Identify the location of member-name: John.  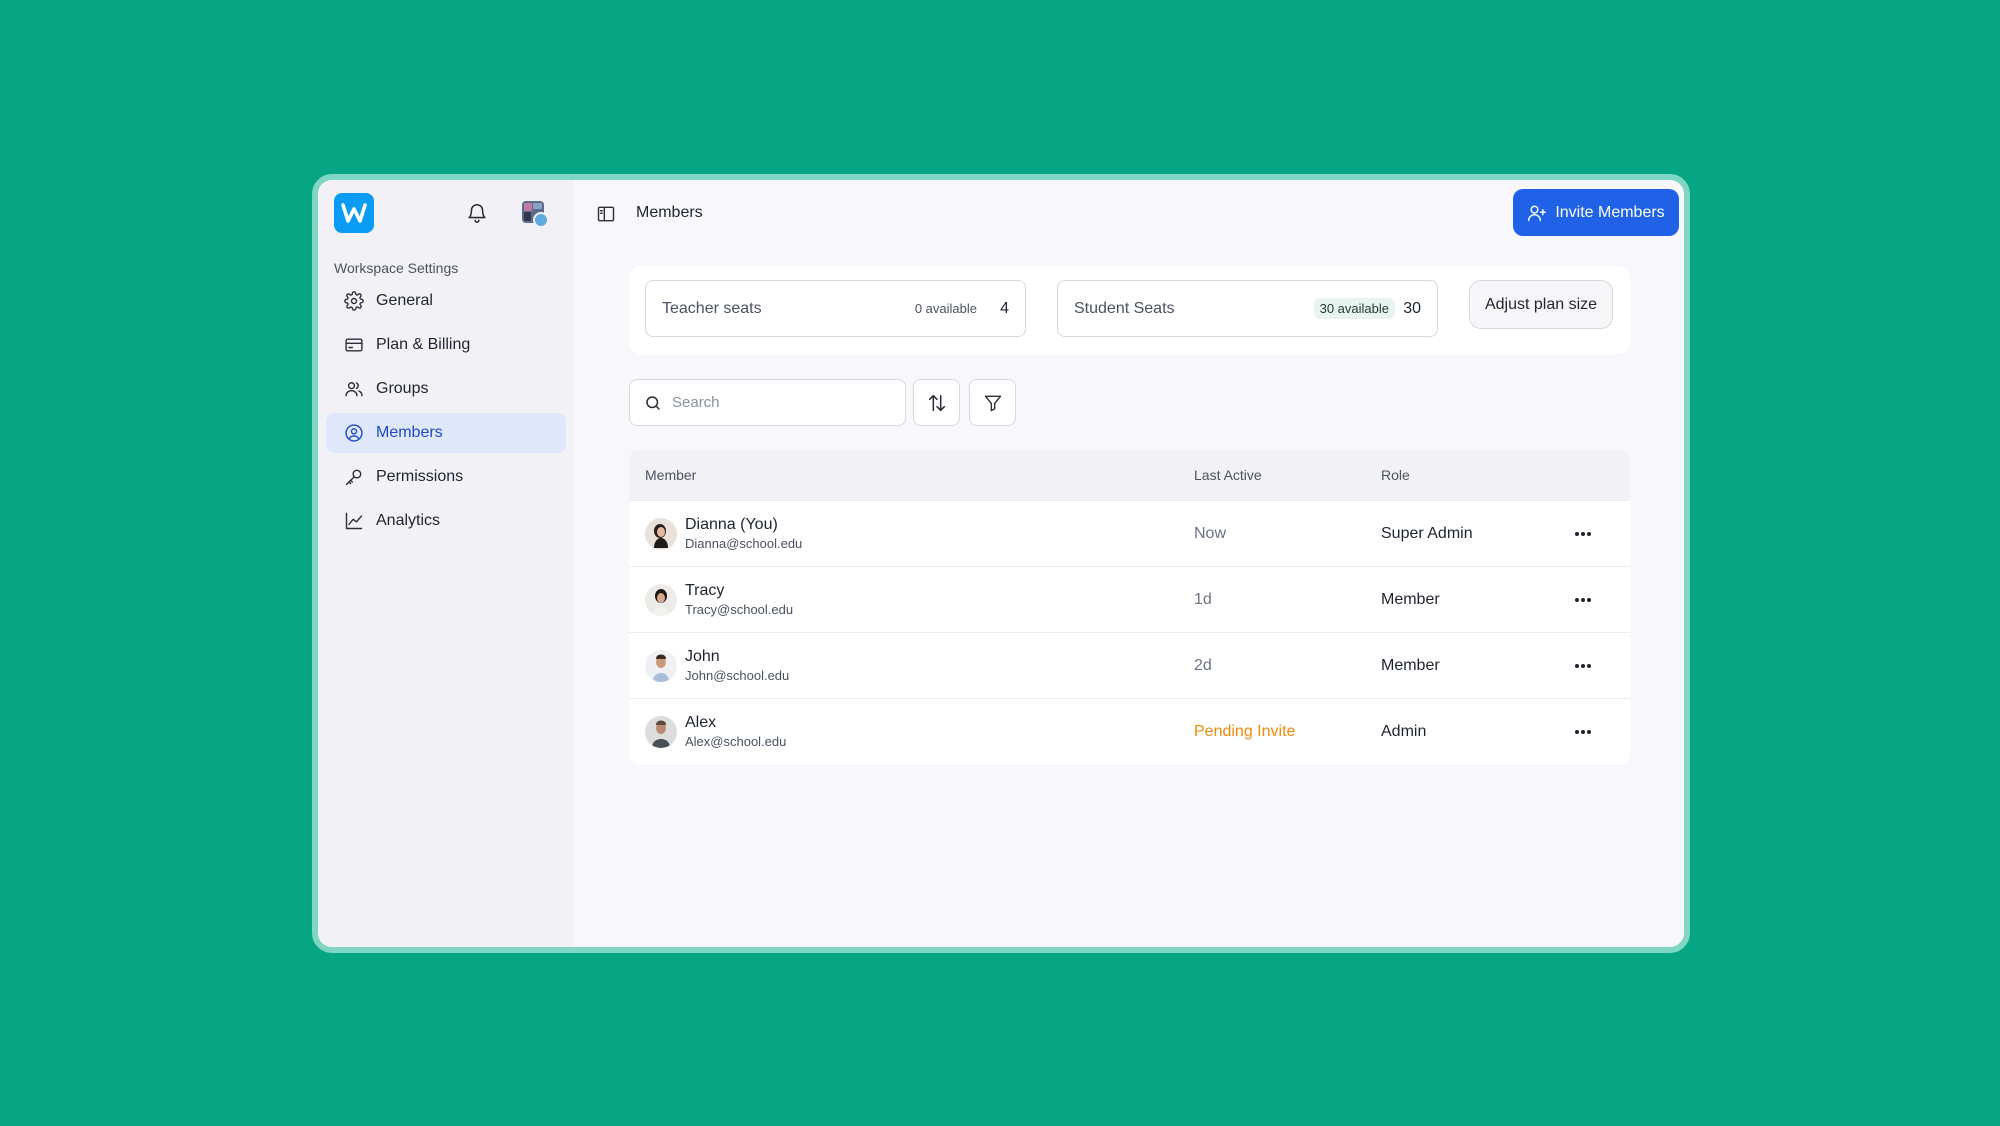
(702, 656).